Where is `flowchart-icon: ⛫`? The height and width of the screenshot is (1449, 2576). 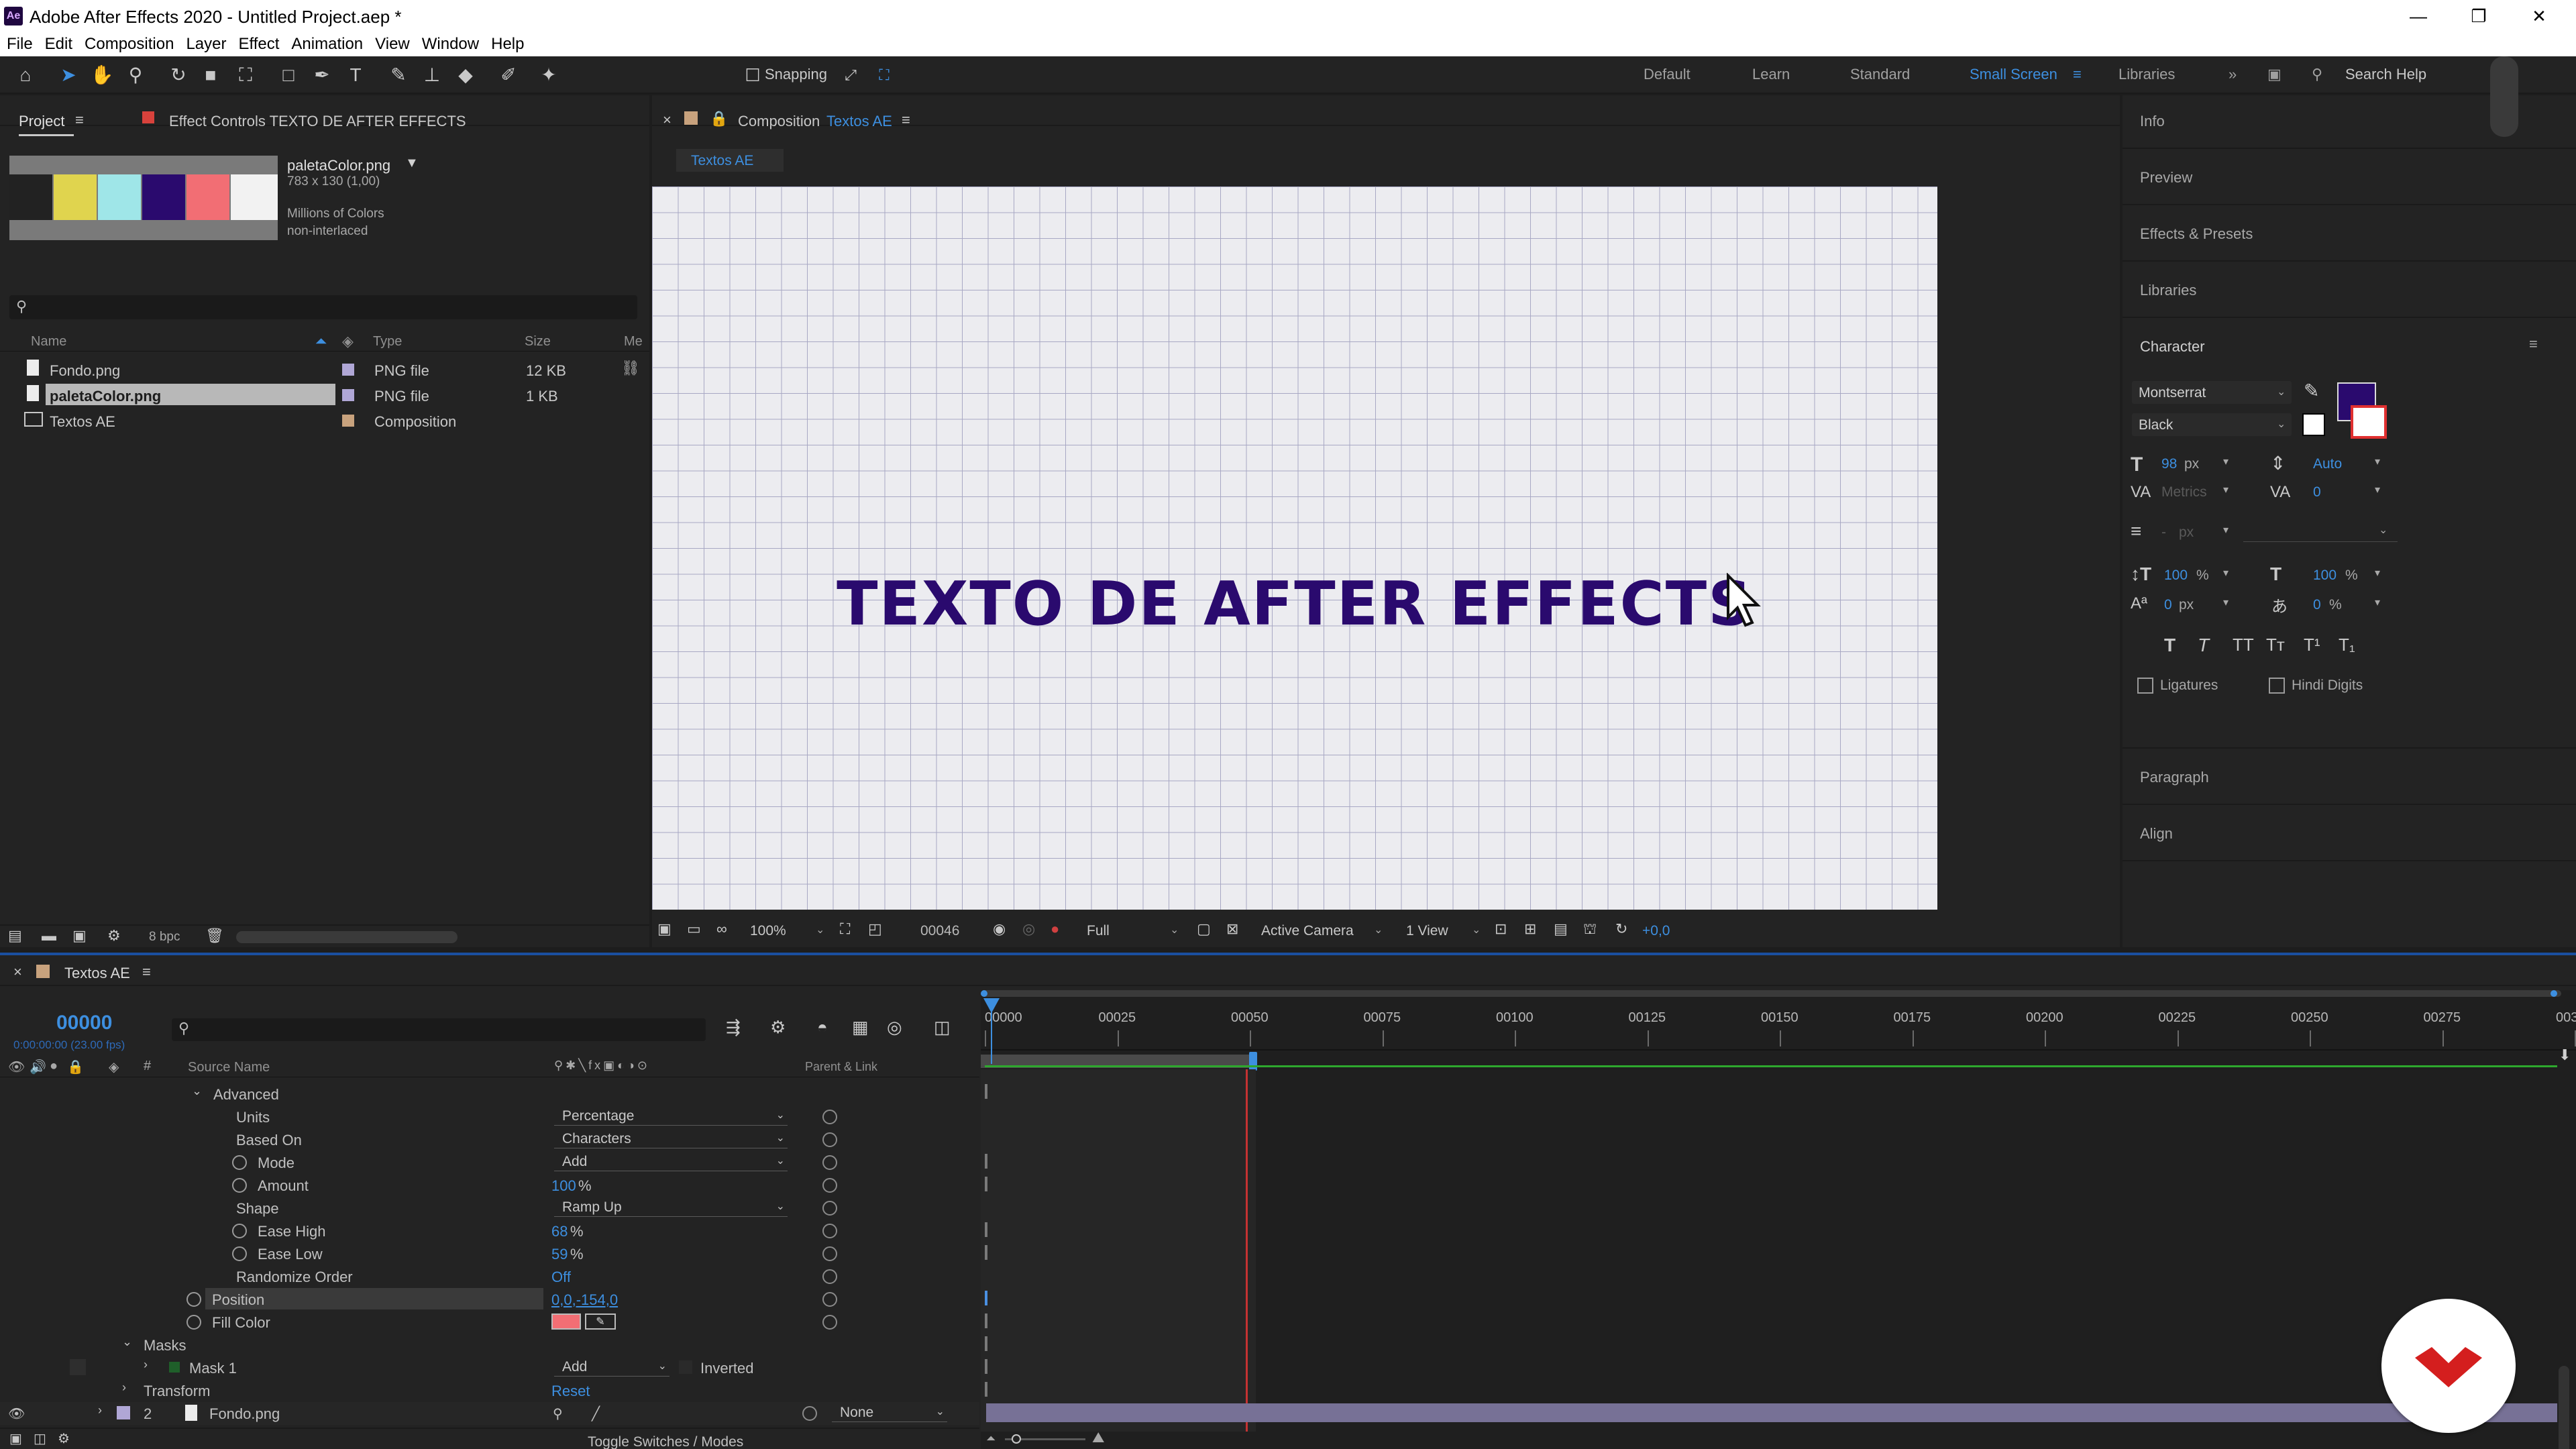
flowchart-icon: ⛫ is located at coordinates (1590, 930).